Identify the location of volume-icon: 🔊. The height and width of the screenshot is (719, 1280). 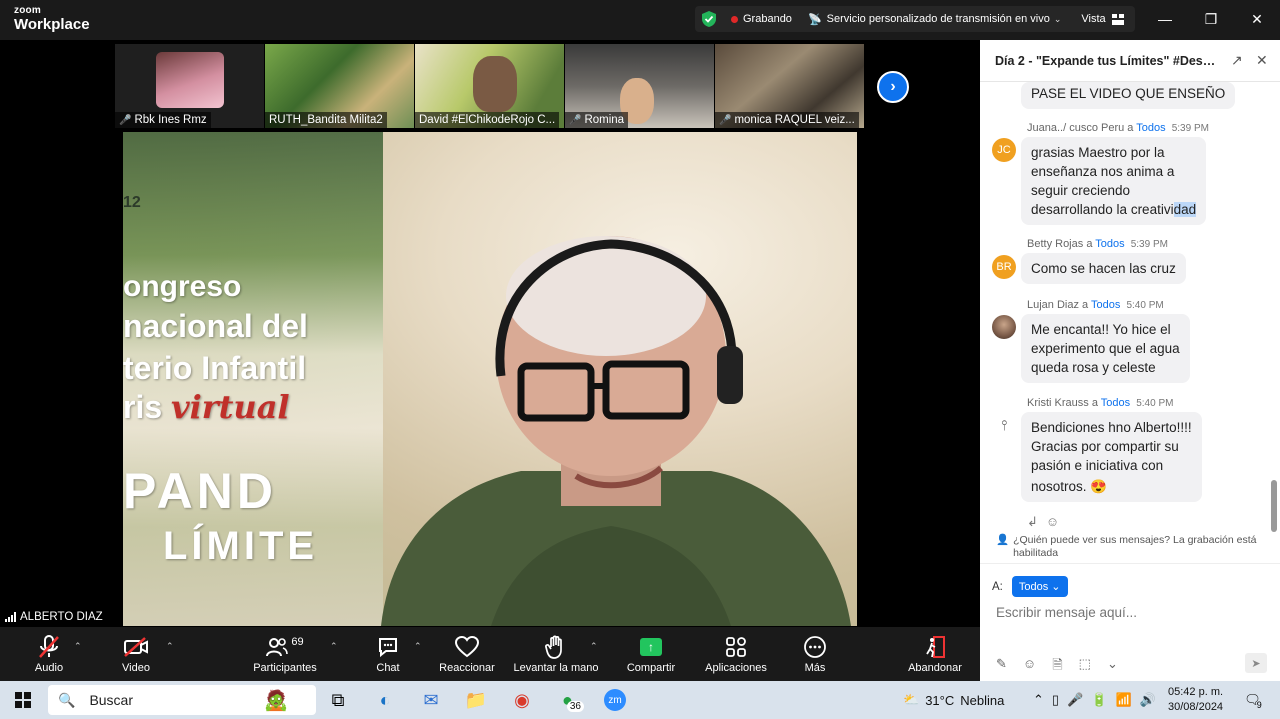
(1148, 700).